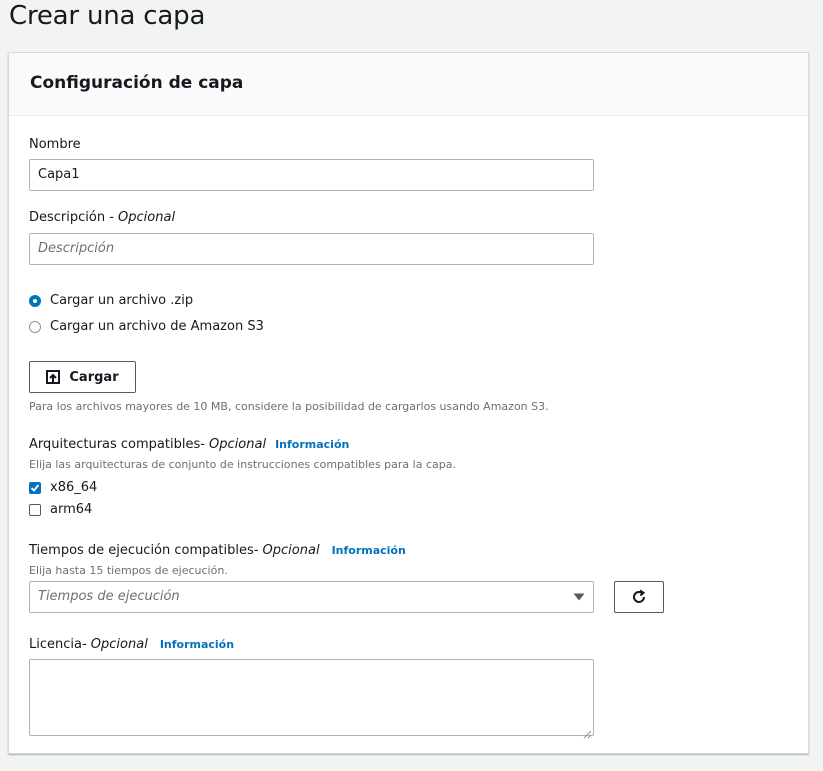 This screenshot has height=771, width=823. I want to click on license-label: Licencia - Opcional Información, so click(131, 644).